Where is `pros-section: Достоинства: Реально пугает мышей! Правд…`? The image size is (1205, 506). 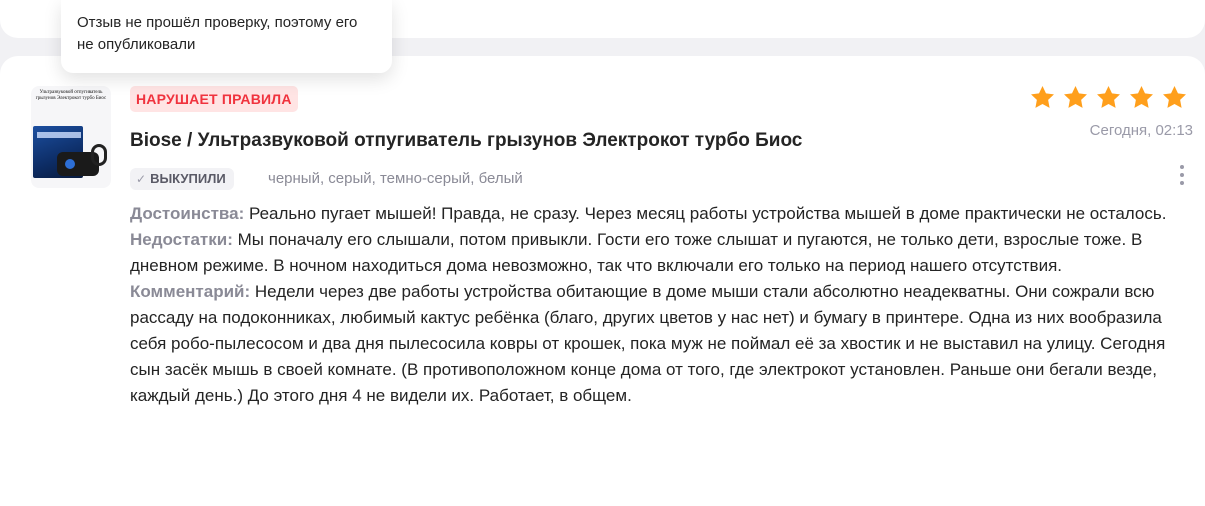 pros-section: Достоинства: Реально пугает мышей! Правд… is located at coordinates (660, 214).